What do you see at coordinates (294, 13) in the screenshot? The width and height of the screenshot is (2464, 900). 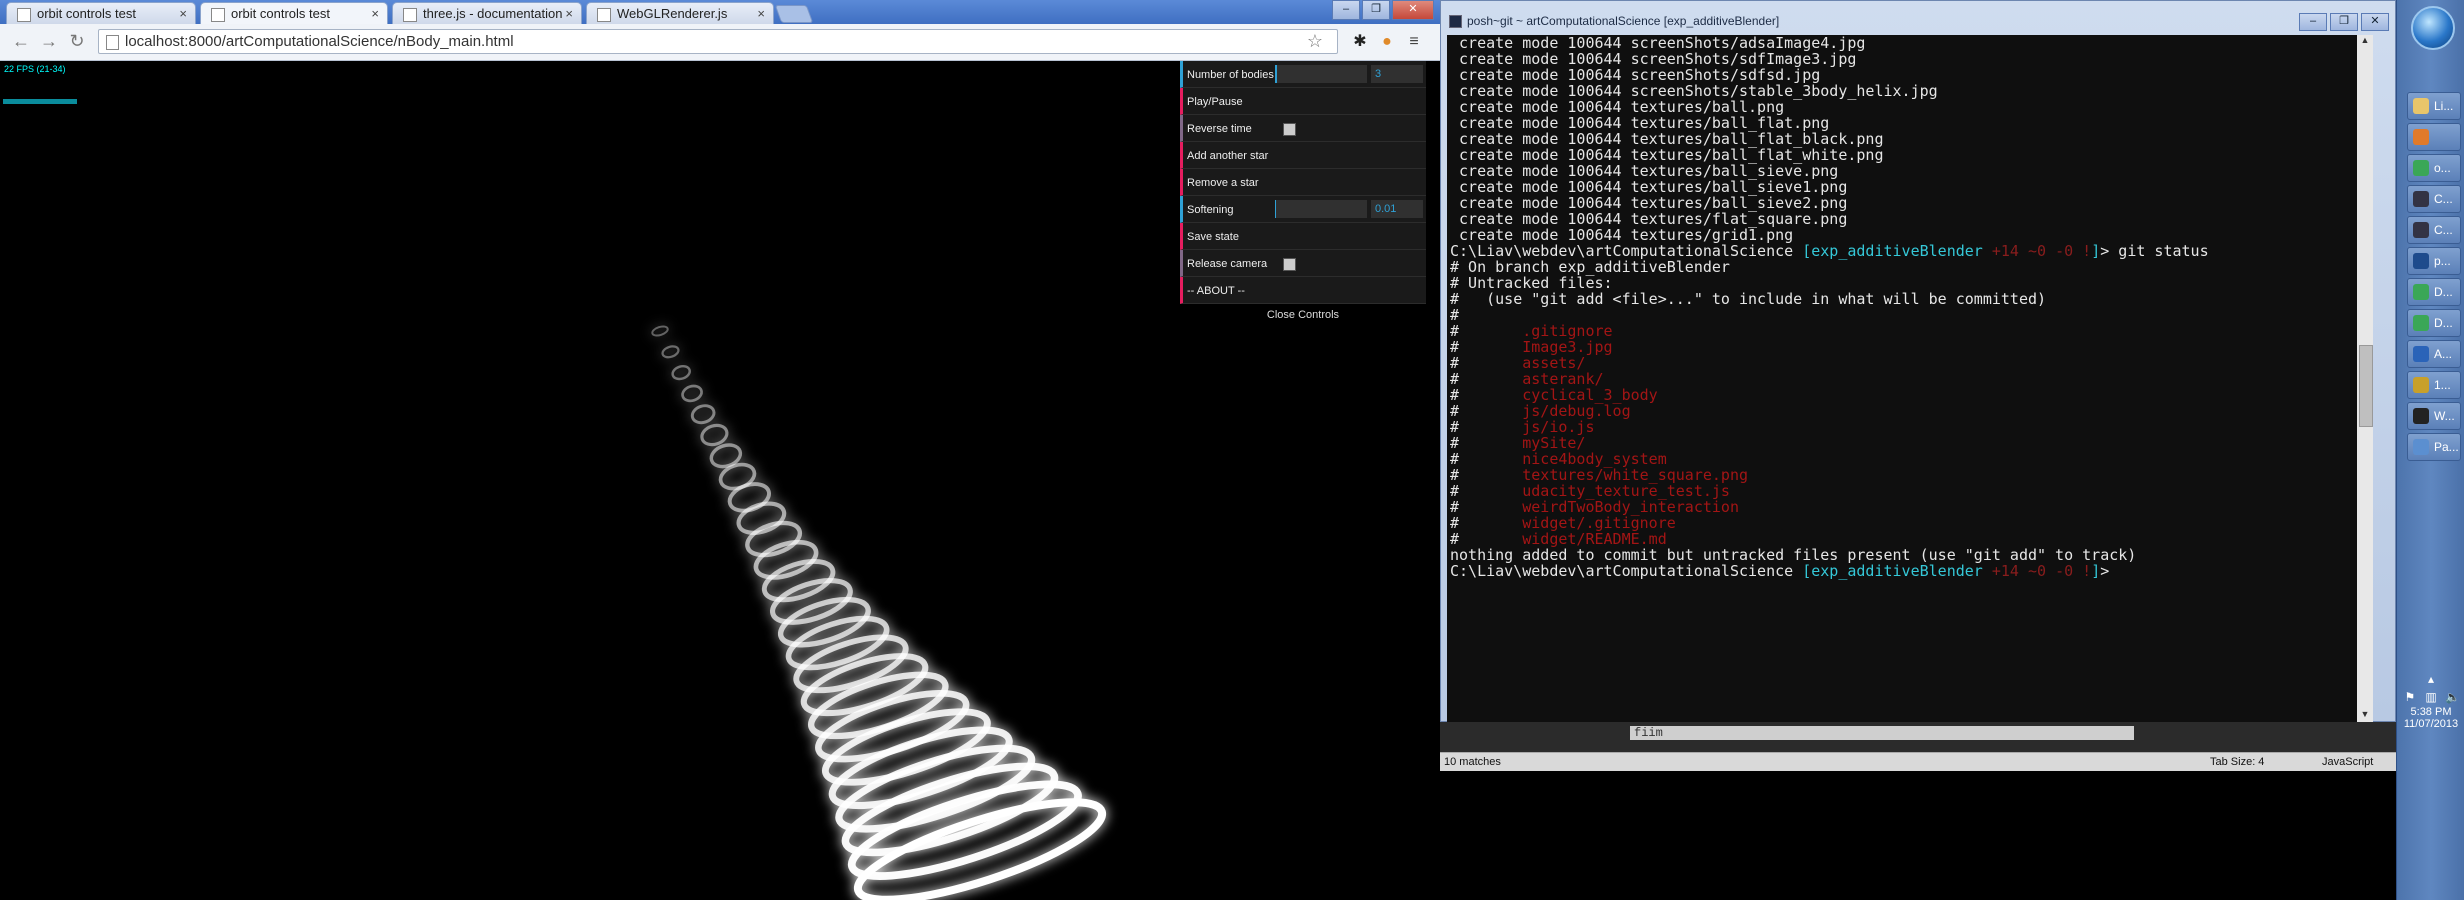 I see `tab-orbit-controls-2: orbit controls test ×` at bounding box center [294, 13].